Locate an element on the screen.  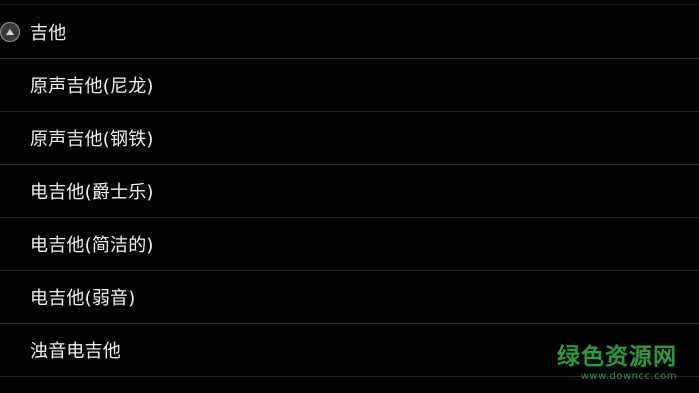
list-item-acoustic-steel: 原声吉他(钢铁) is located at coordinates (349, 138).